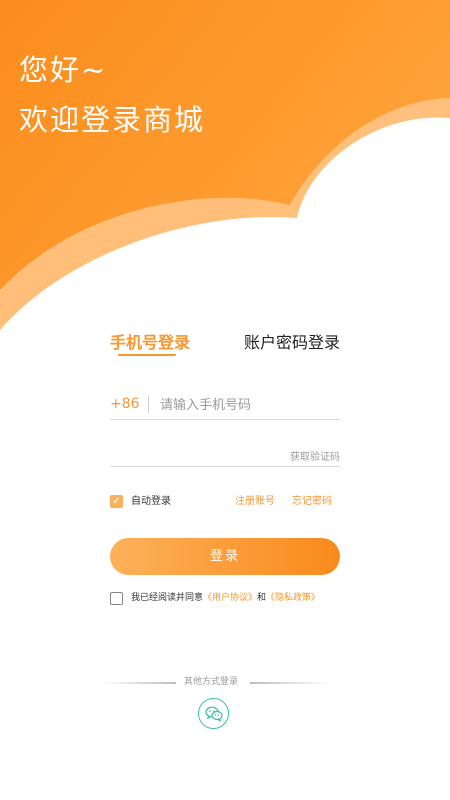  I want to click on wechat-login-button, so click(213, 713).